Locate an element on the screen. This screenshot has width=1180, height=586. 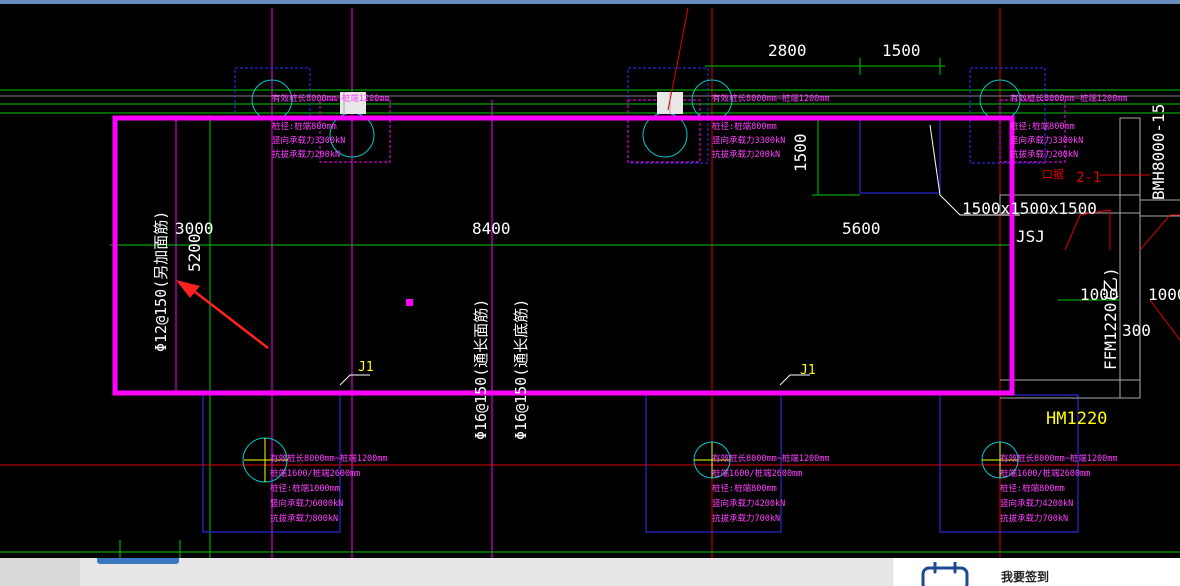
pile-note-top-right-line: 抗拔承载力200kN is located at coordinates (1044, 154).